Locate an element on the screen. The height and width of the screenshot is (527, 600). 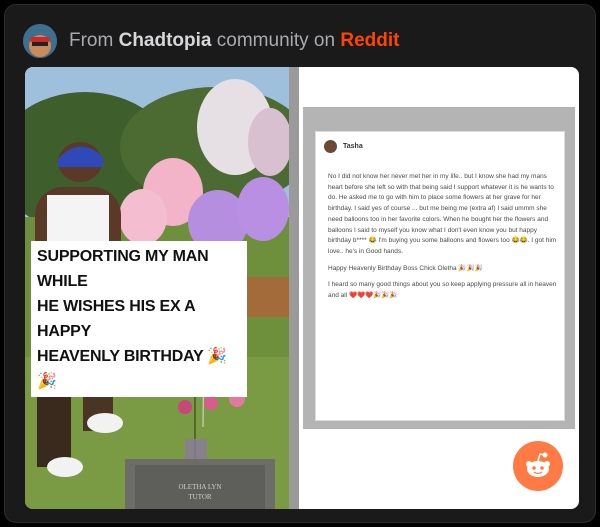
fb-author-avatar is located at coordinates (330, 146).